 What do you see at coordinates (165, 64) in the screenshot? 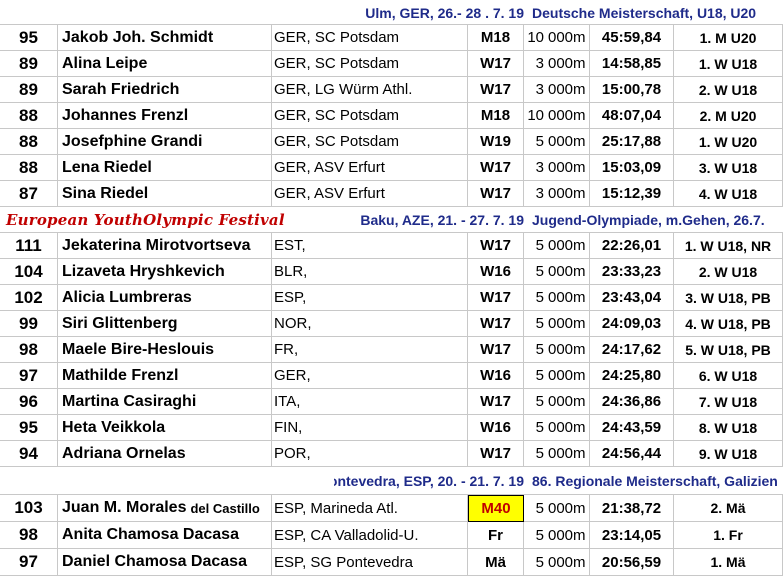
I see `athlete-name-cell: Alina Leipe` at bounding box center [165, 64].